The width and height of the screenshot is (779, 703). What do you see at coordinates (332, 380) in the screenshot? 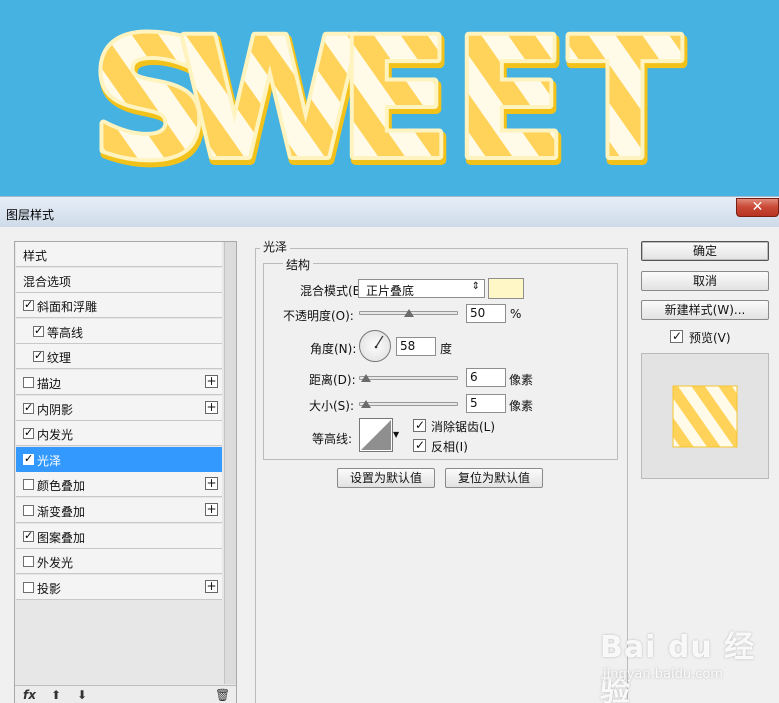
I see `distance-label: 距离(D):` at bounding box center [332, 380].